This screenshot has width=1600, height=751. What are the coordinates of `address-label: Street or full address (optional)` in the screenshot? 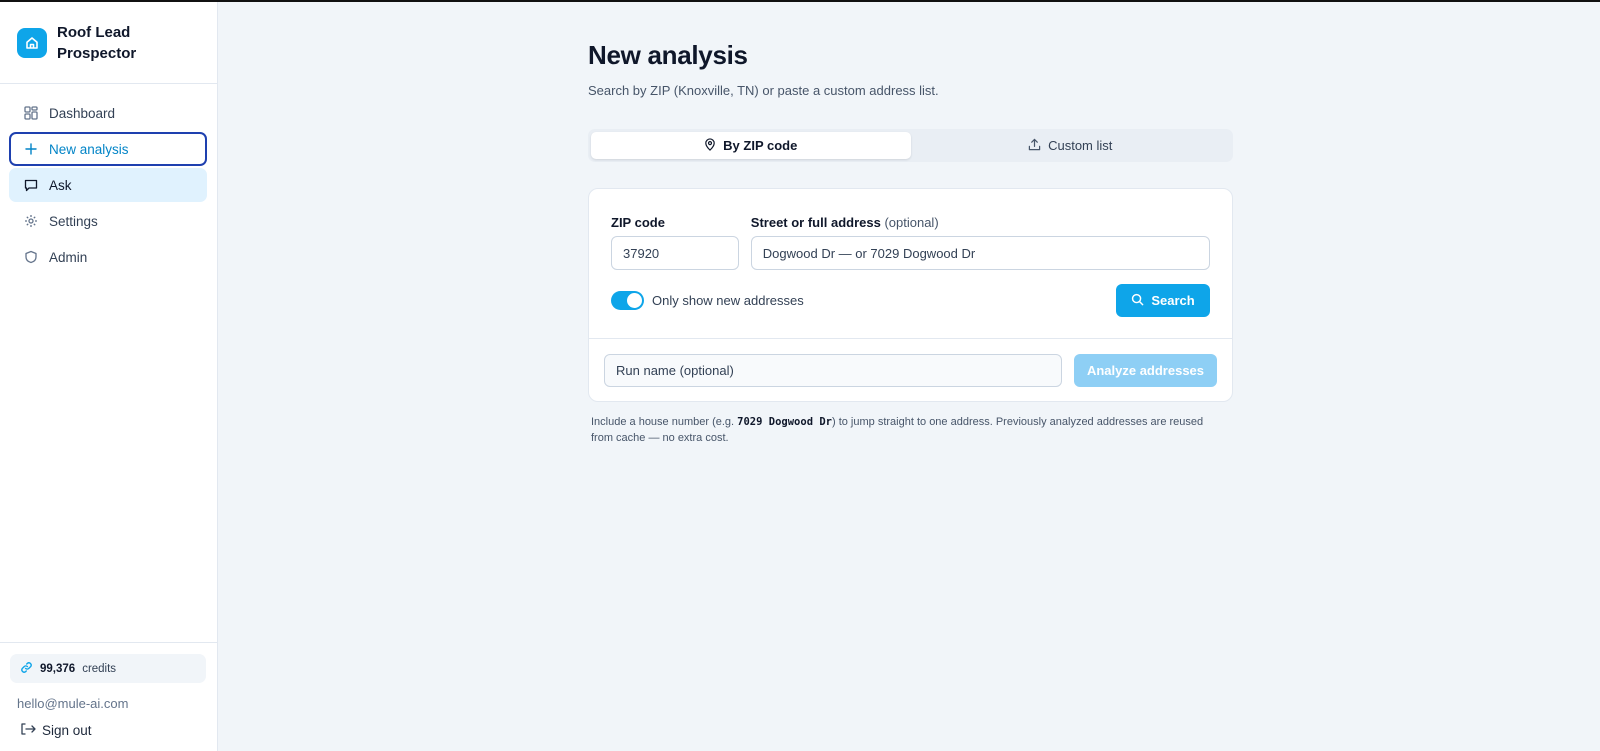 It's located at (980, 222).